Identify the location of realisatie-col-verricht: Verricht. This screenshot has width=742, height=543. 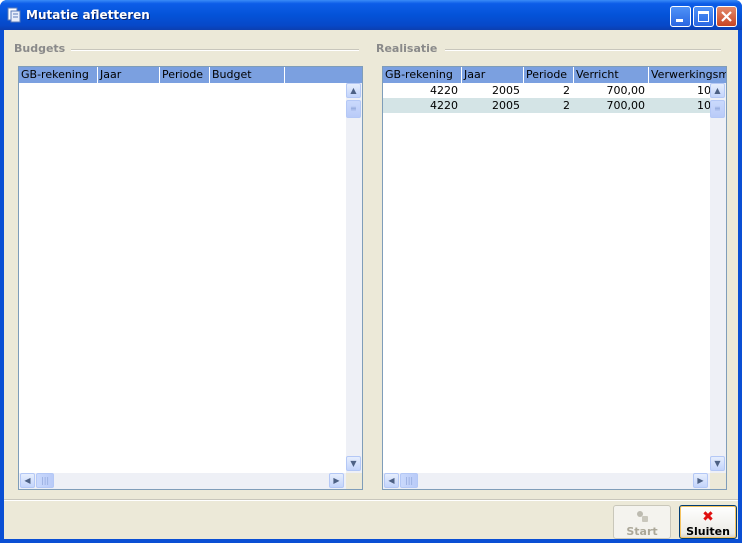
(611, 75).